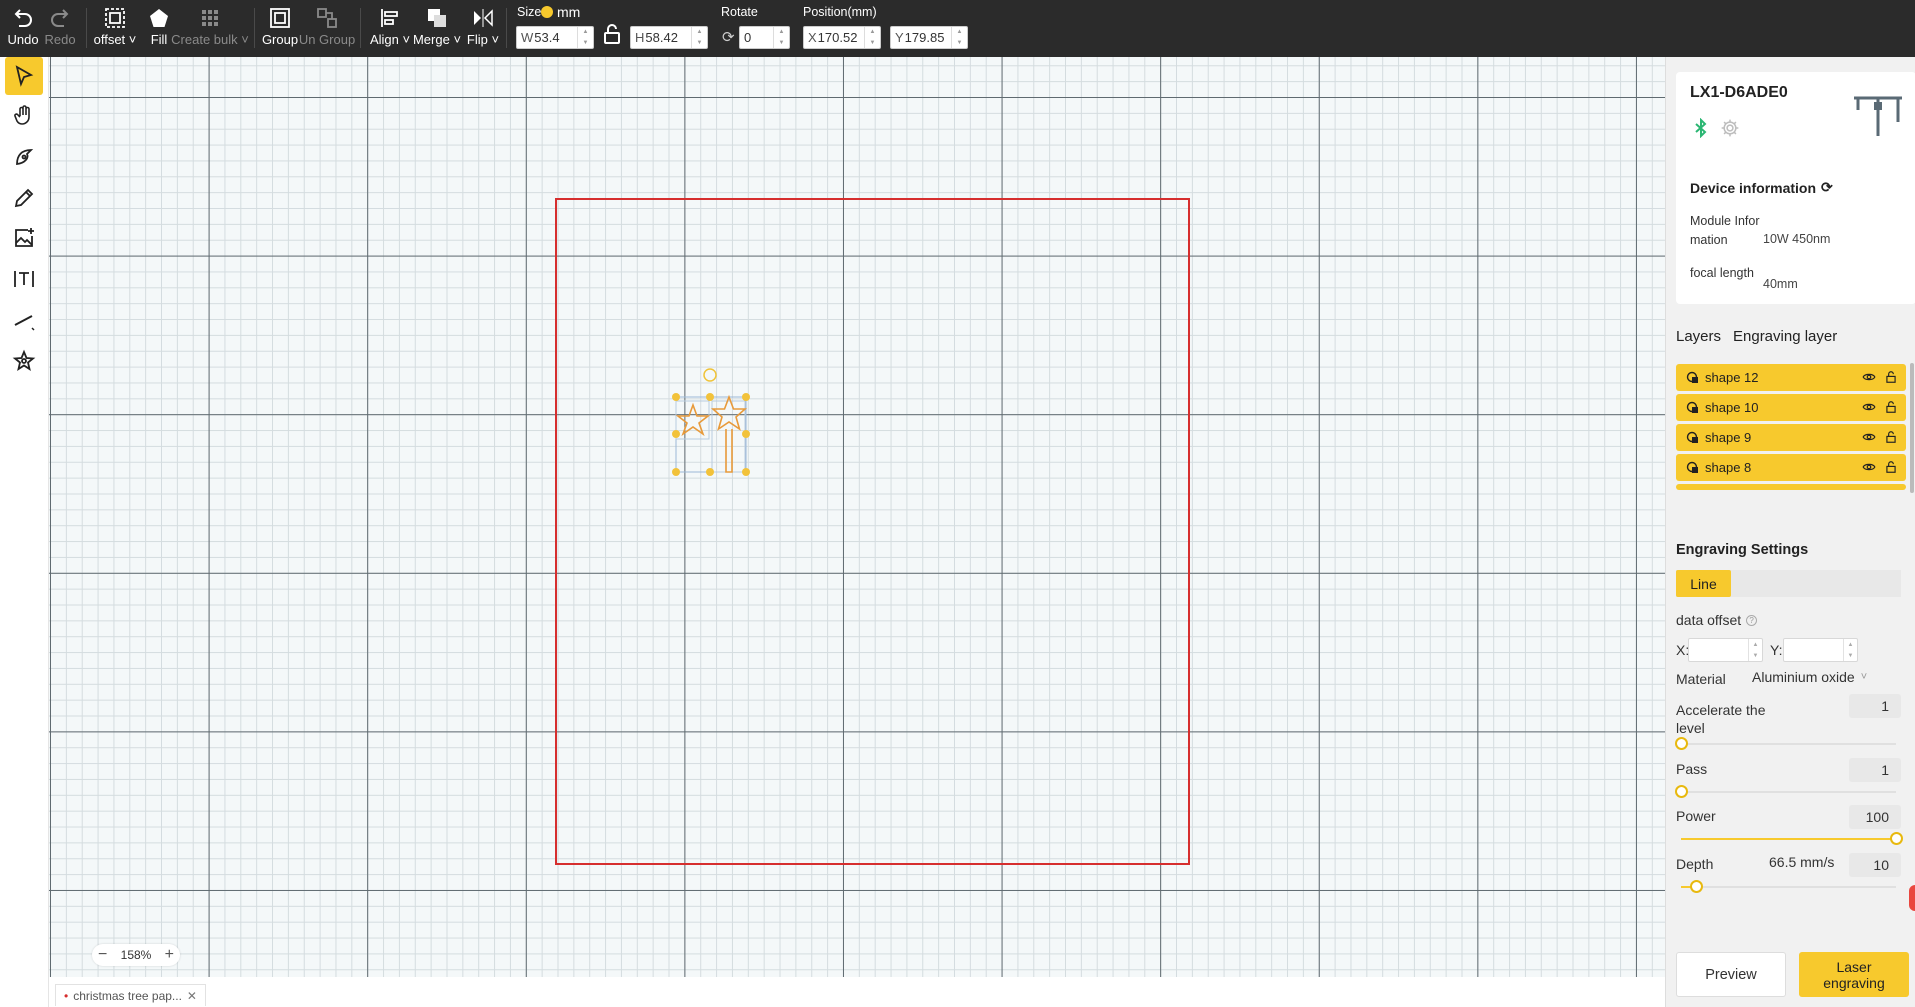 The image size is (1915, 1007). I want to click on shape-tool, so click(24, 361).